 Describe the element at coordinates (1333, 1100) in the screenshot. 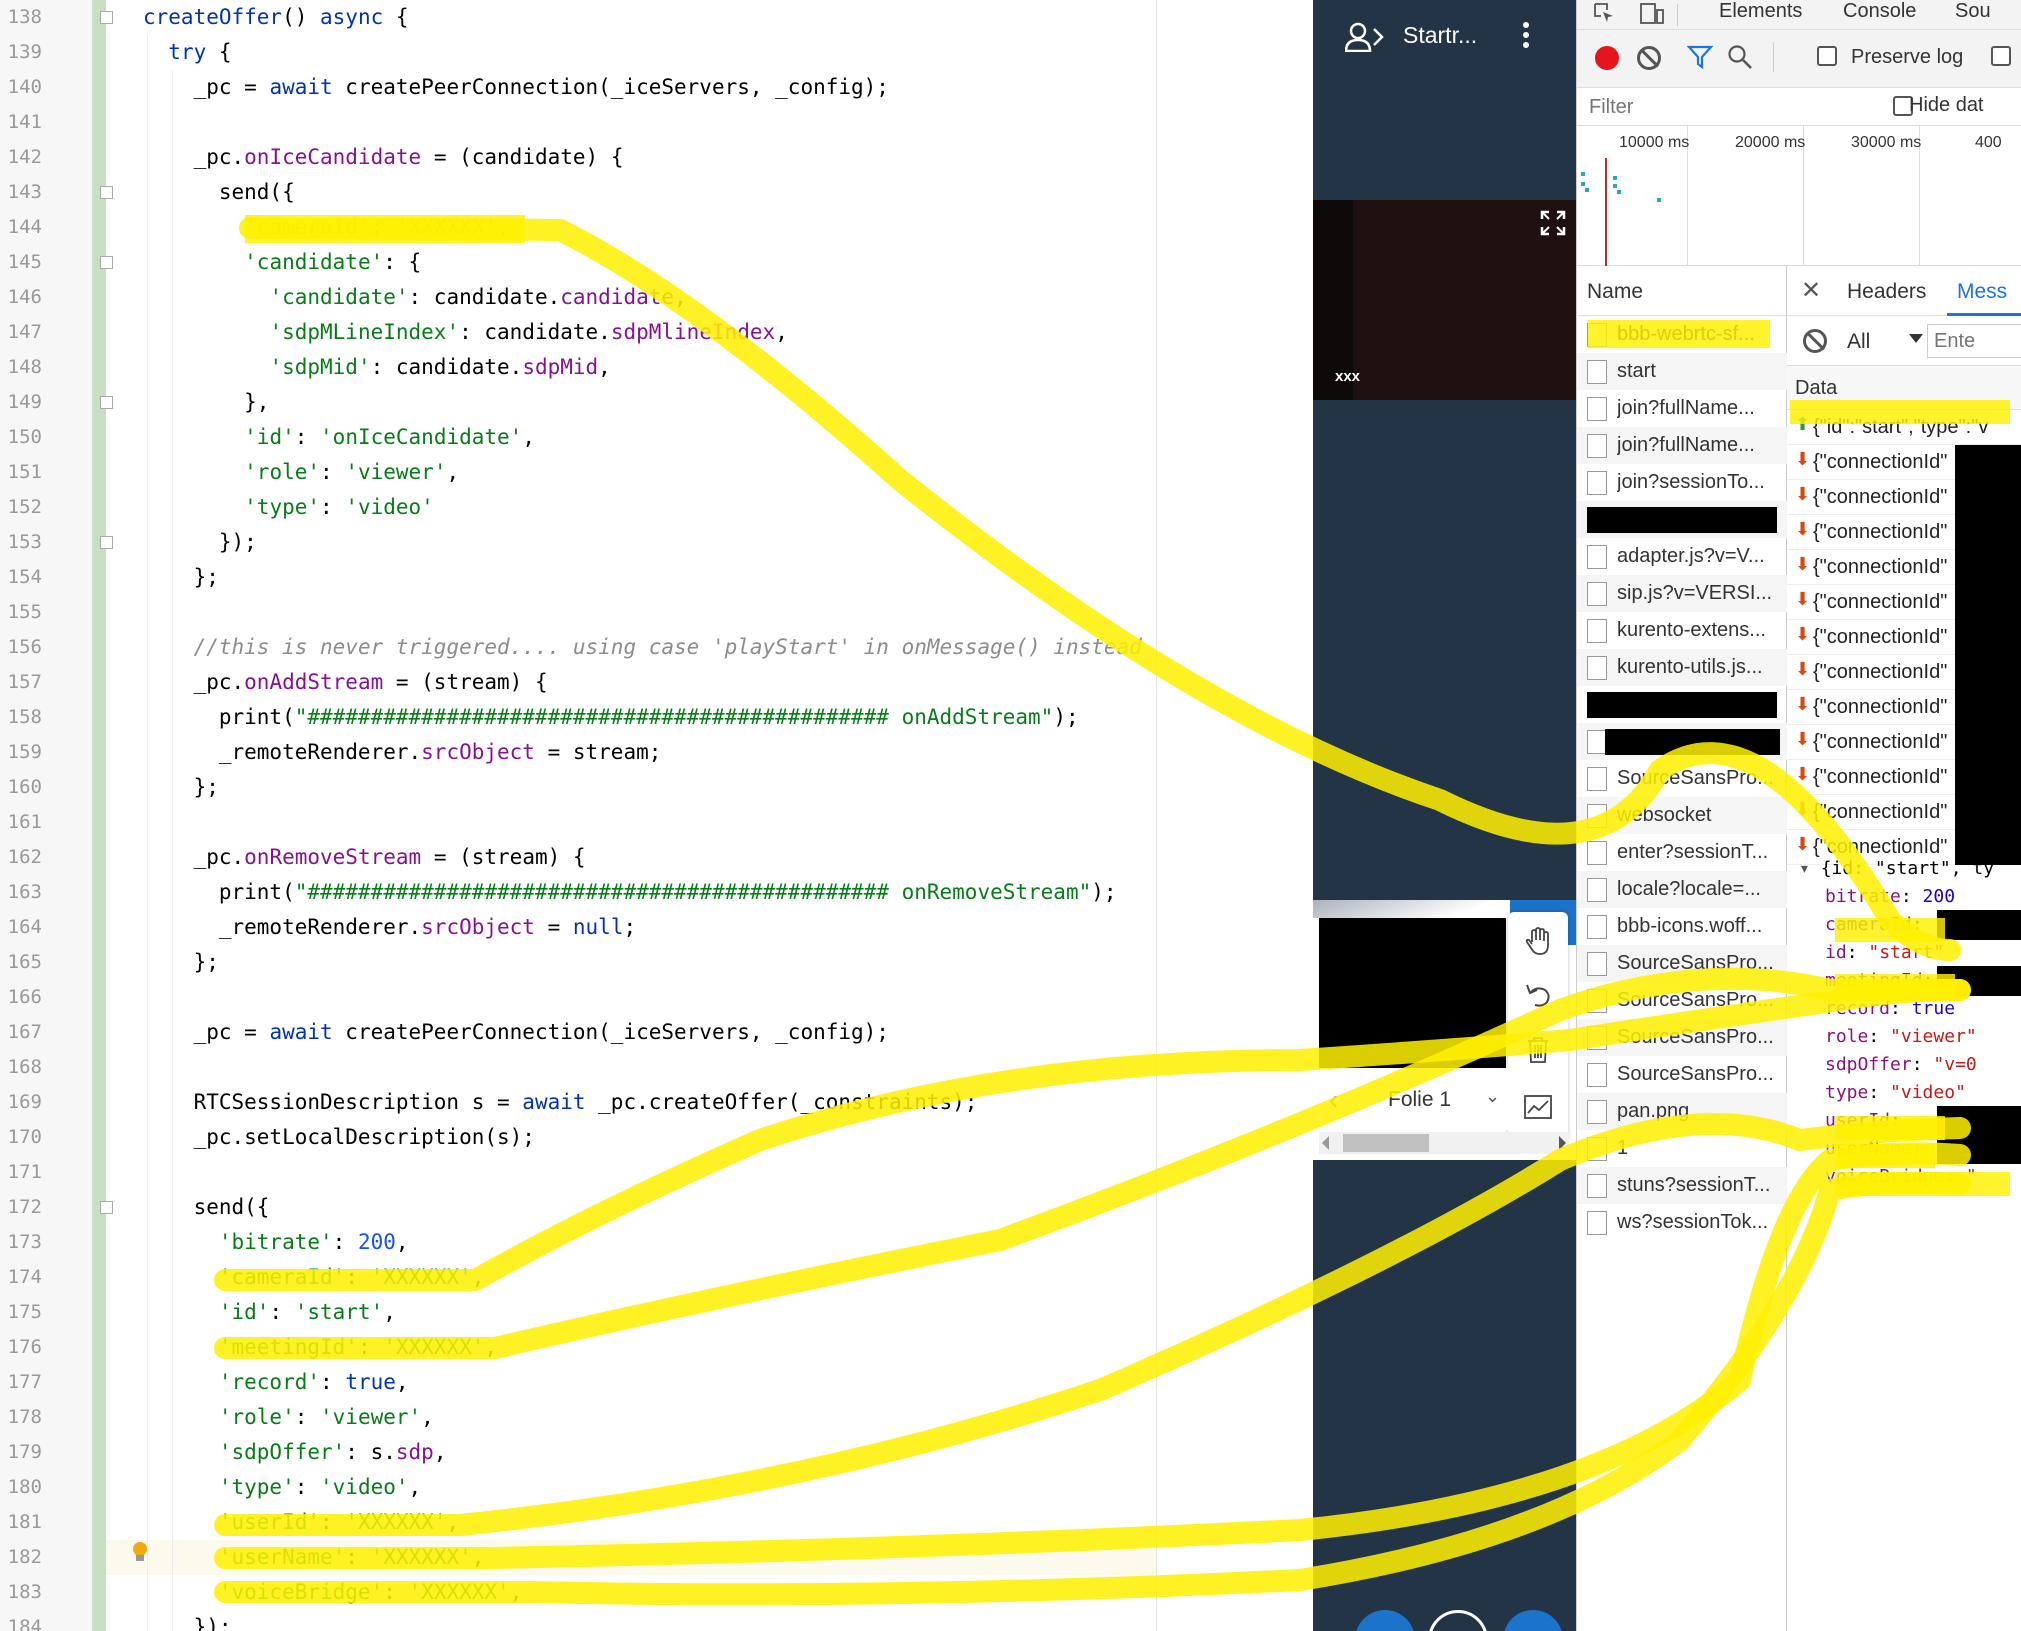

I see `previous-slide-icon: ‹` at that location.